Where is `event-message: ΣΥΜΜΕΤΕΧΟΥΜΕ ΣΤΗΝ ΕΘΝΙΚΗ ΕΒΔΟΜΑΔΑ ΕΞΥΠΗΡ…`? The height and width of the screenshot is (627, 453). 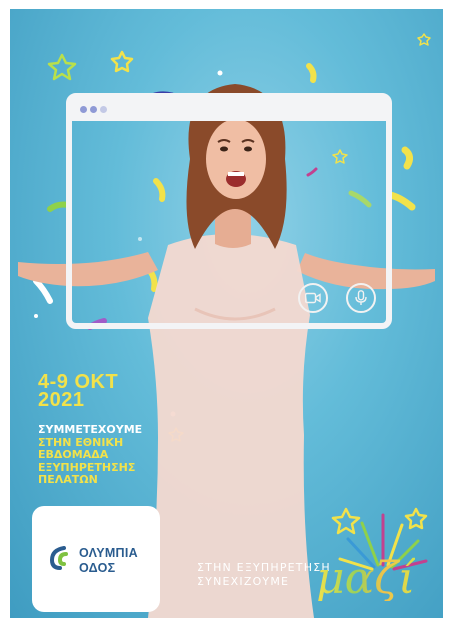 event-message: ΣΥΜΜΕΤΕΧΟΥΜΕ ΣΤΗΝ ΕΘΝΙΚΗ ΕΒΔΟΜΑΔΑ ΕΞΥΠΗΡ… is located at coordinates (90, 455).